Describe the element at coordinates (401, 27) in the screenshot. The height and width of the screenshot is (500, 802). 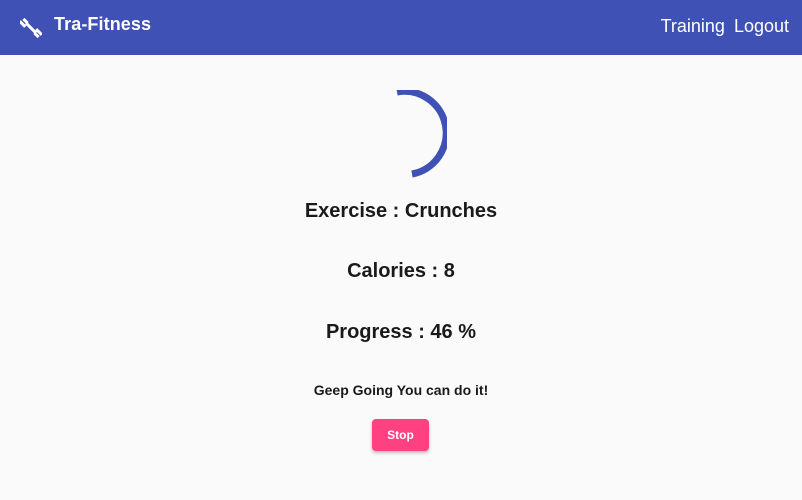
I see `app-toolbar: Tra-Fitness Training Logout` at that location.